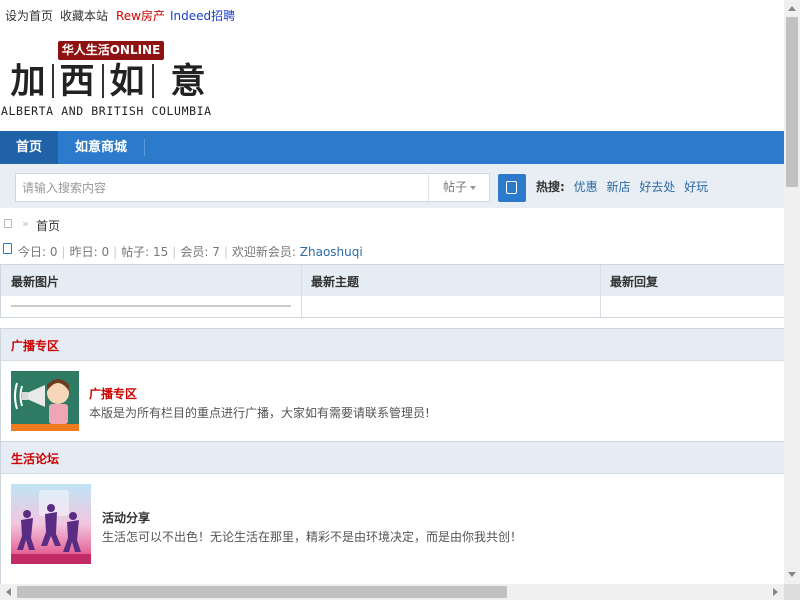  What do you see at coordinates (151, 291) in the screenshot?
I see `latest-images-col: 最新图片` at bounding box center [151, 291].